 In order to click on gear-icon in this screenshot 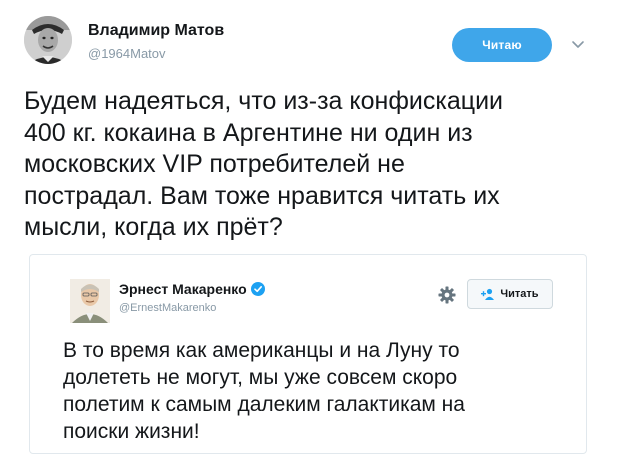, I will do `click(447, 295)`.